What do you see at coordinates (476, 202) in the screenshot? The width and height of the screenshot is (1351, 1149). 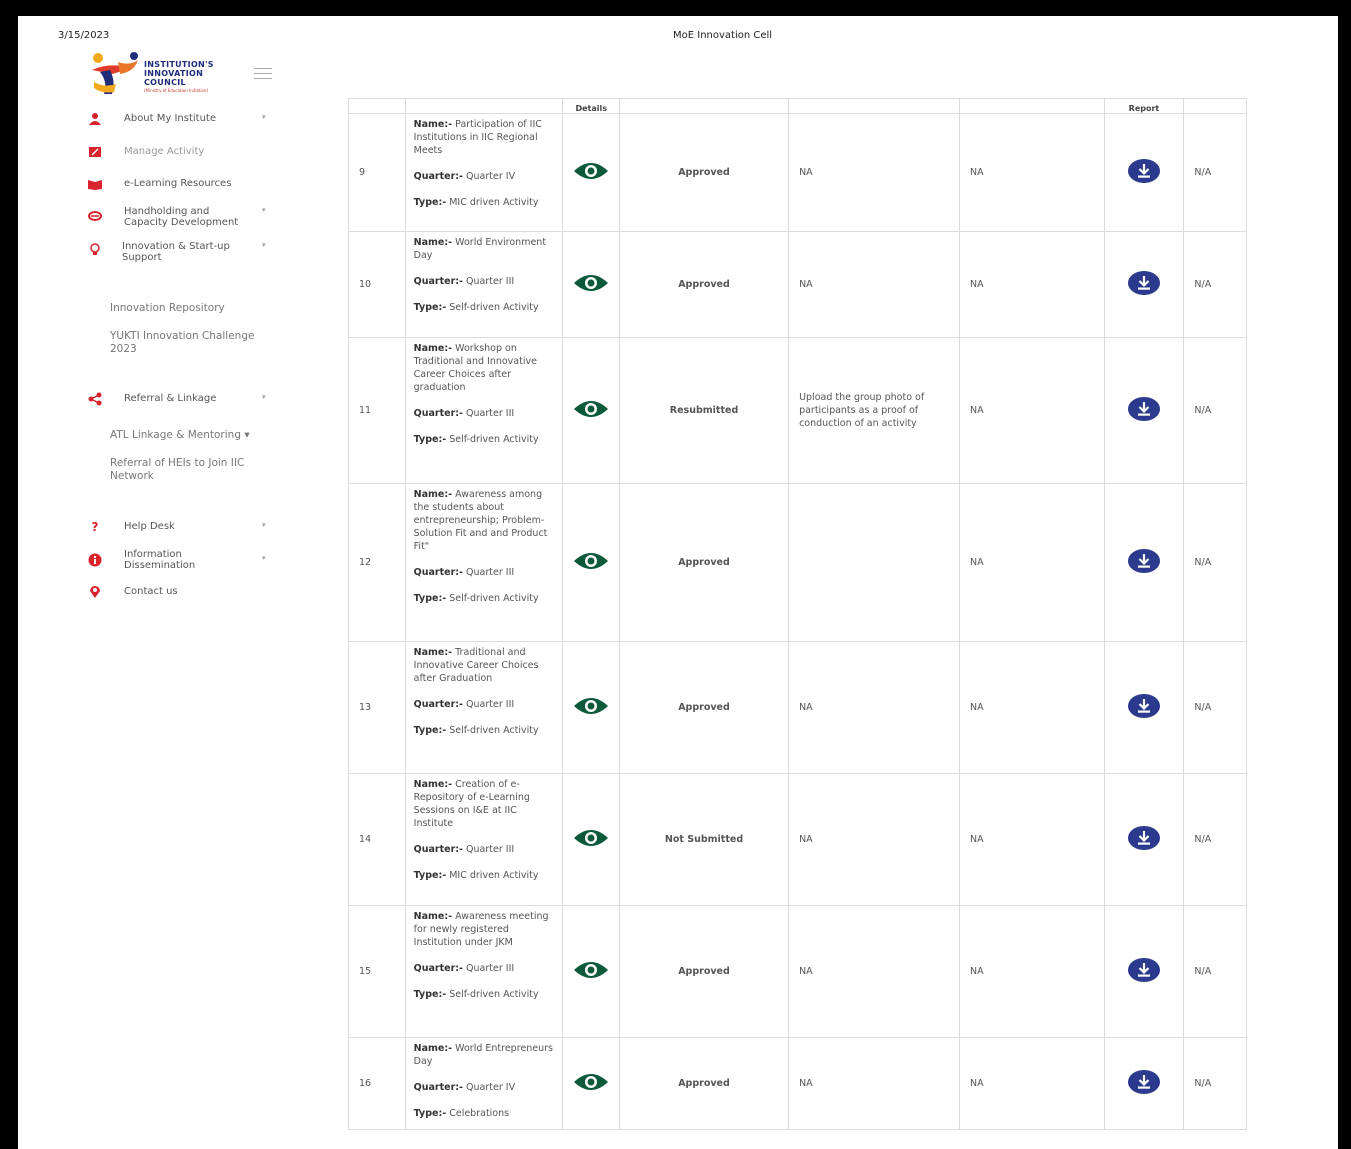 I see `activity-type: Type:- MIC driven Activity` at bounding box center [476, 202].